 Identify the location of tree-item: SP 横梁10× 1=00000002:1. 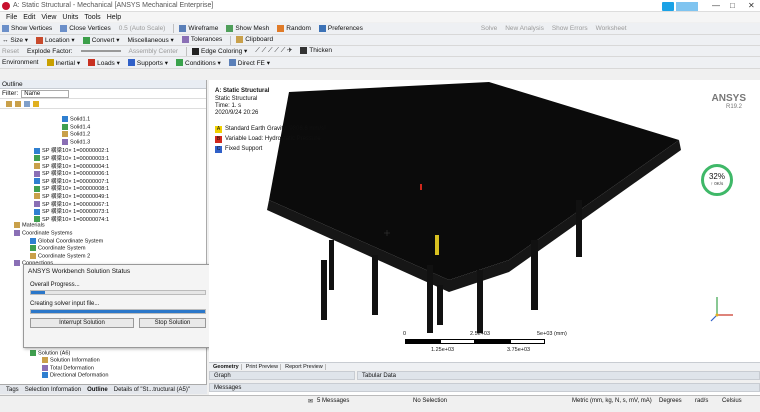
(103, 150).